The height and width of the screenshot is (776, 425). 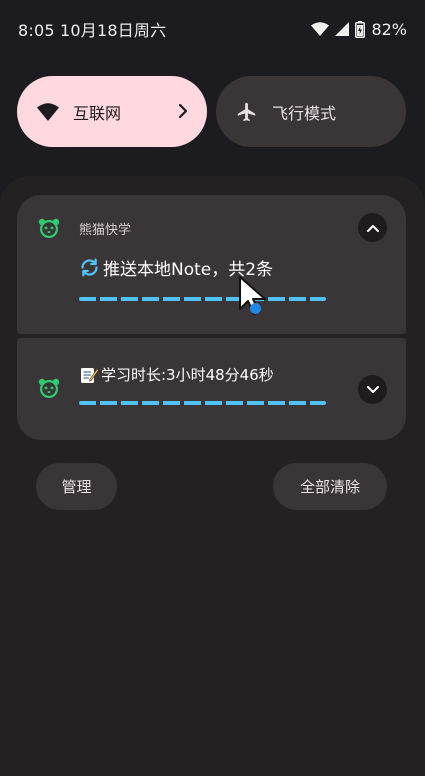 I want to click on wifi-signal-icon, so click(x=320, y=29).